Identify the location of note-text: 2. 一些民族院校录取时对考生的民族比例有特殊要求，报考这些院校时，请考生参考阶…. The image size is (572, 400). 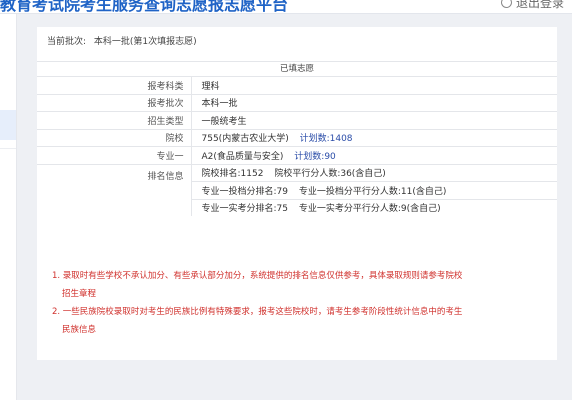
(257, 312).